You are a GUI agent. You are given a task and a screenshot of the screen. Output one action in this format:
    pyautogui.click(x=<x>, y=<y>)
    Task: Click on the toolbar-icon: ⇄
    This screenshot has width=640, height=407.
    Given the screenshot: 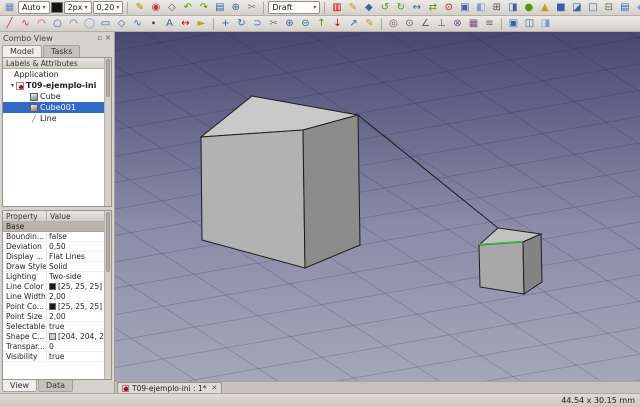 What is the action you would take?
    pyautogui.click(x=432, y=7)
    